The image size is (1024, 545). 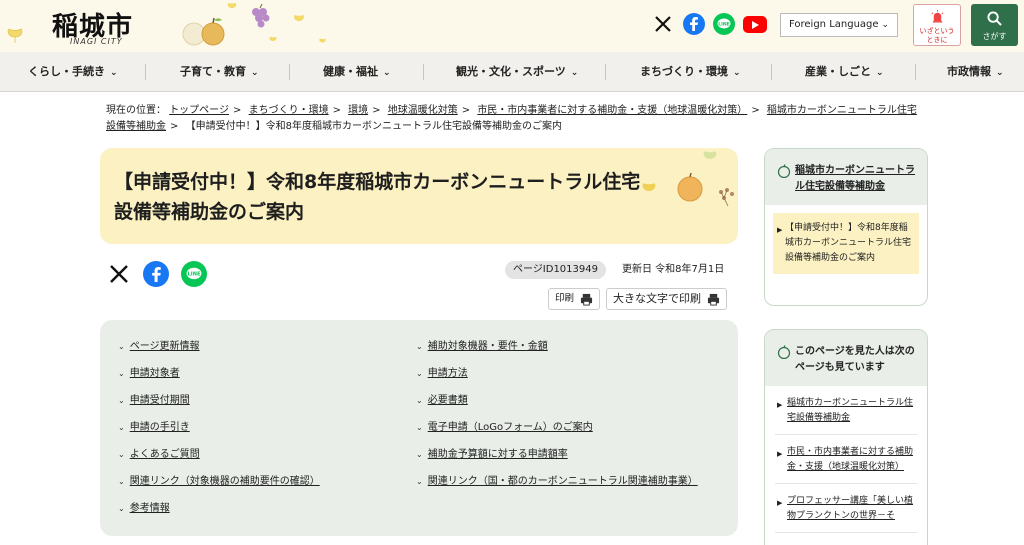 I want to click on nav-item-tourism: 観光・文化・スポーツ ⌄, so click(x=517, y=72).